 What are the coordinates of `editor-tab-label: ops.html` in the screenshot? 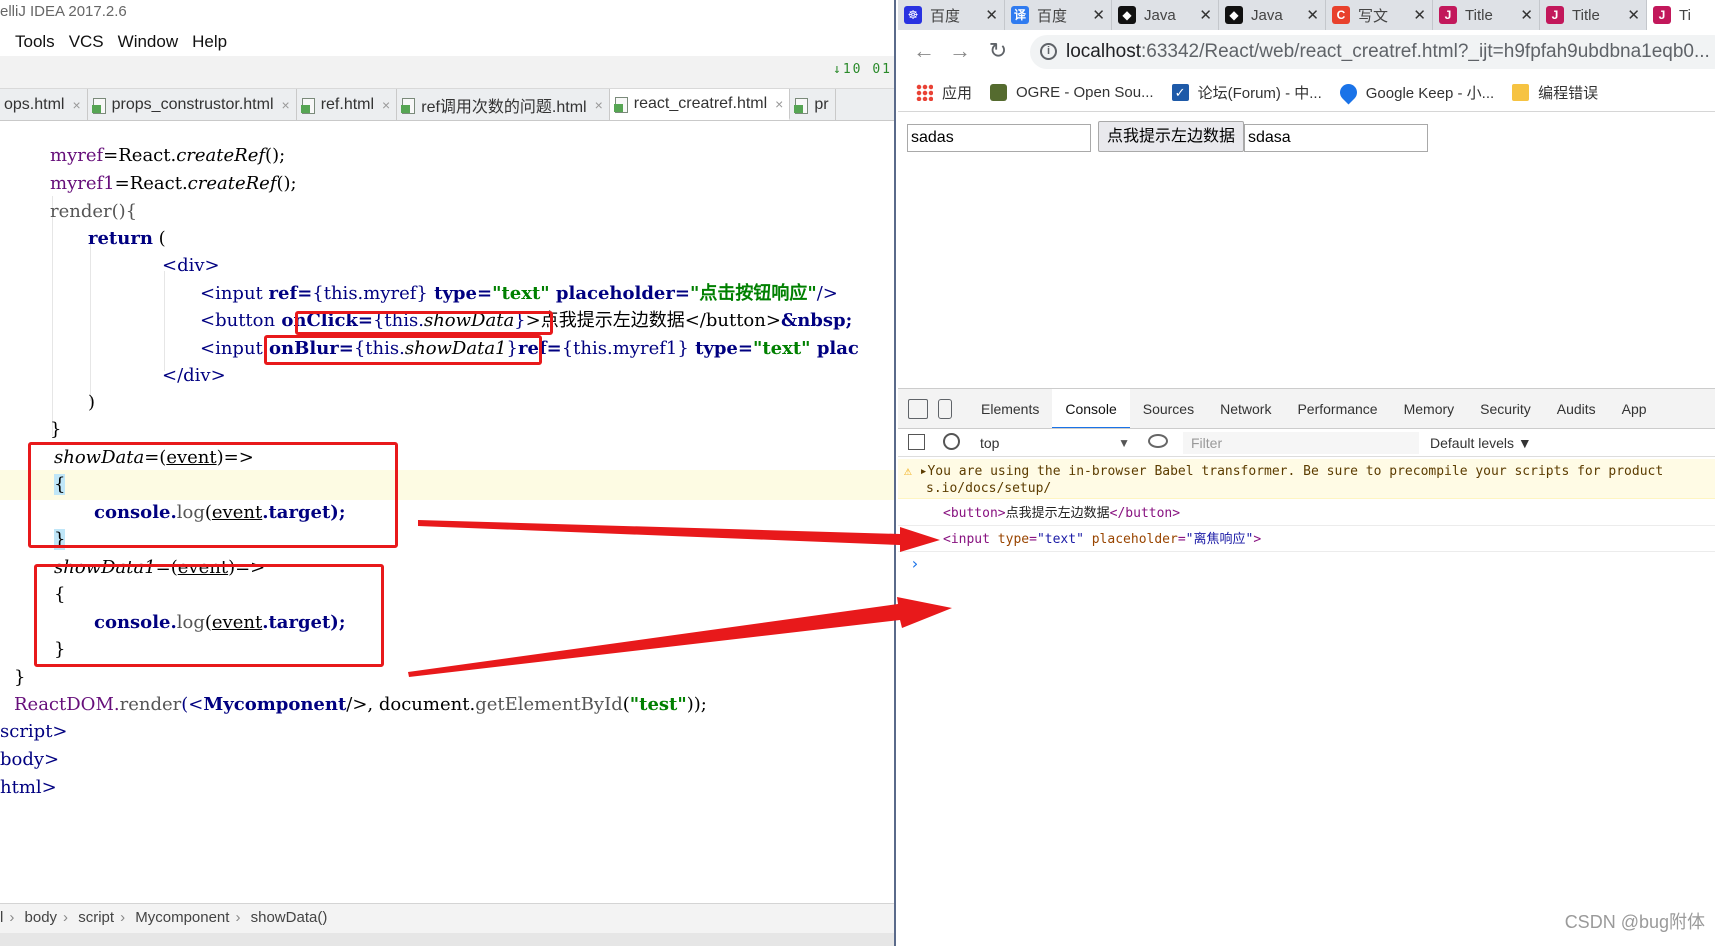 It's located at (34, 104).